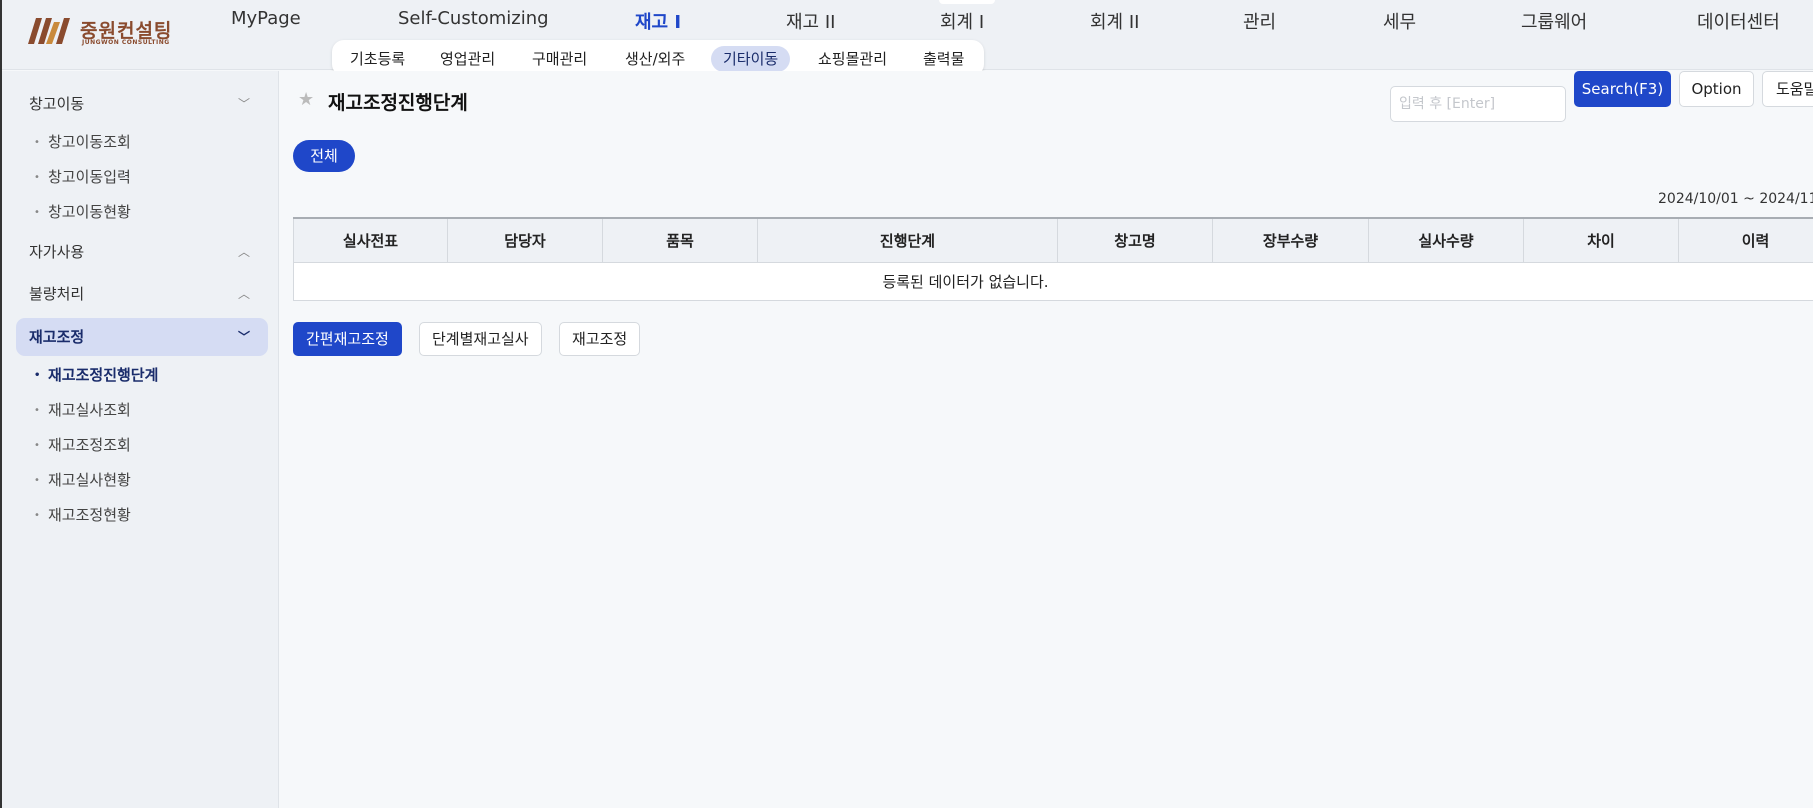  I want to click on sidebar-item-stocktake-status: • 재고실사현황, so click(82, 479).